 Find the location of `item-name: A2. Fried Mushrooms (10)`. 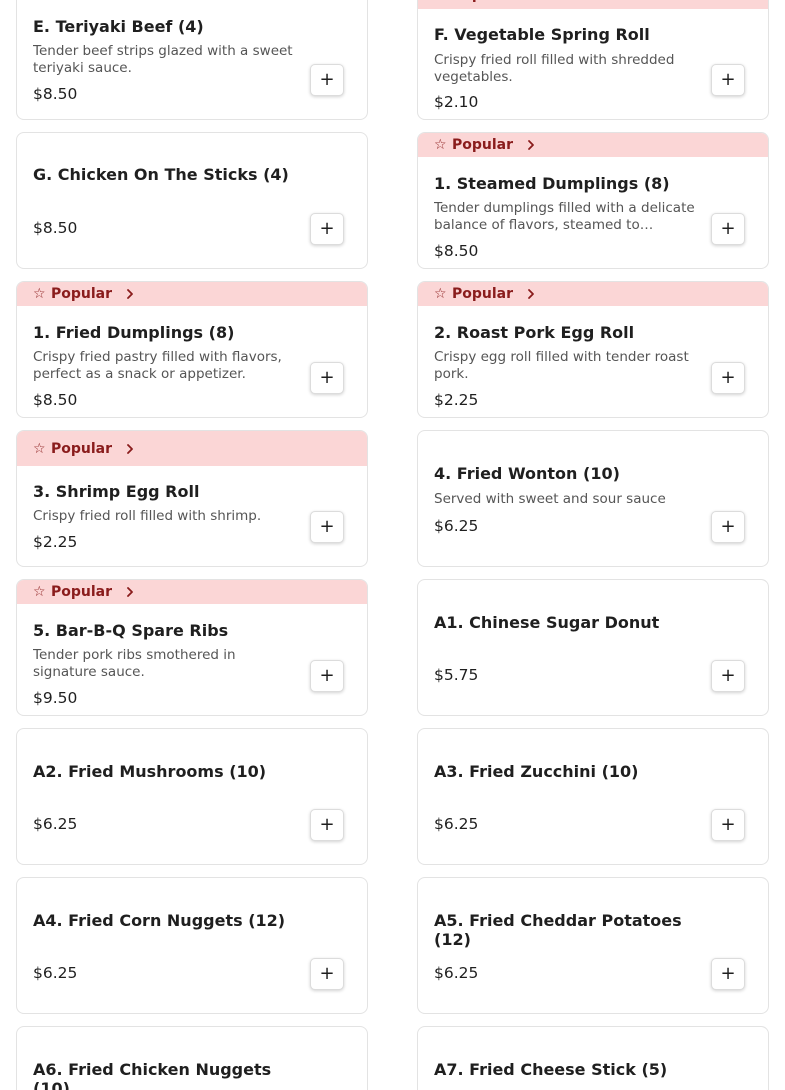

item-name: A2. Fried Mushrooms (10) is located at coordinates (150, 771).